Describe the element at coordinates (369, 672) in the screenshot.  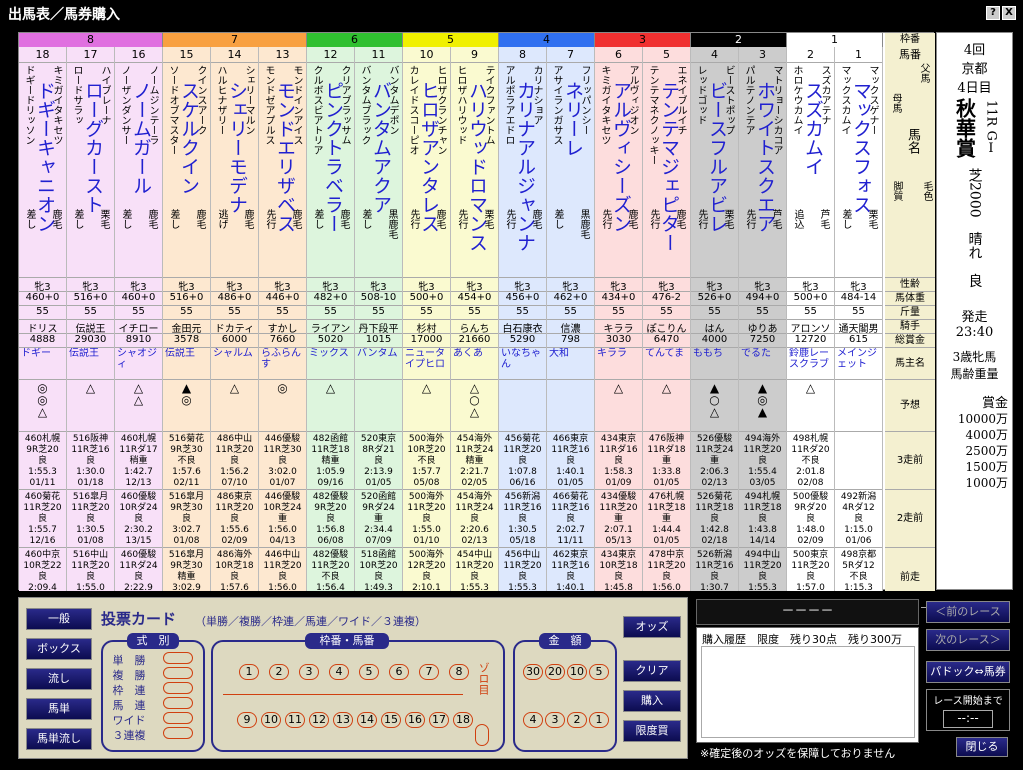
I see `number-toggle: 5` at that location.